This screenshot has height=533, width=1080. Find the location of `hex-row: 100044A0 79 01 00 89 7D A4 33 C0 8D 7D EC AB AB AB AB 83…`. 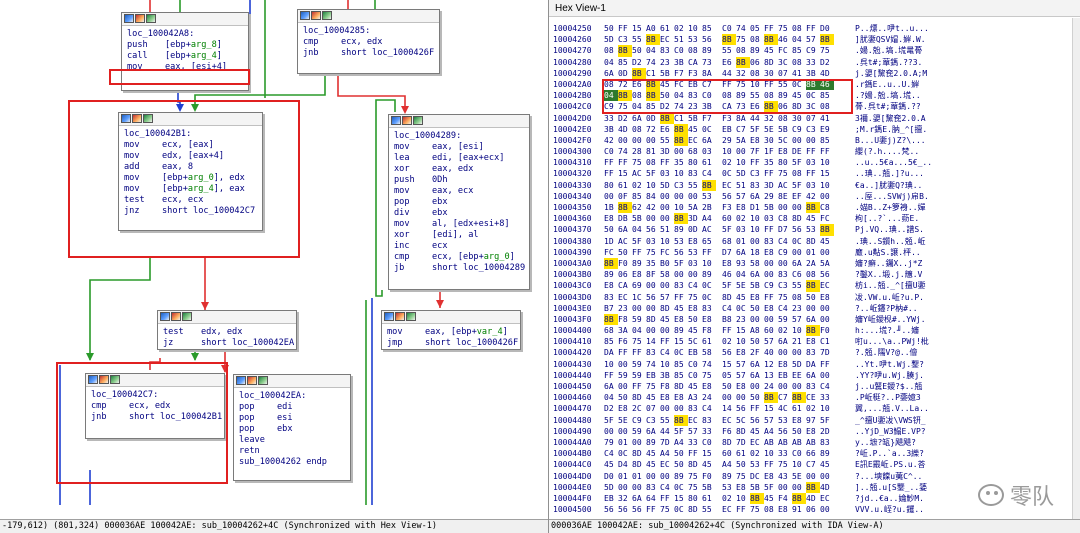

hex-row: 100044A0 79 01 00 89 7D A4 33 C0 8D 7D EC AB AB AB AB 83… is located at coordinates (814, 442).